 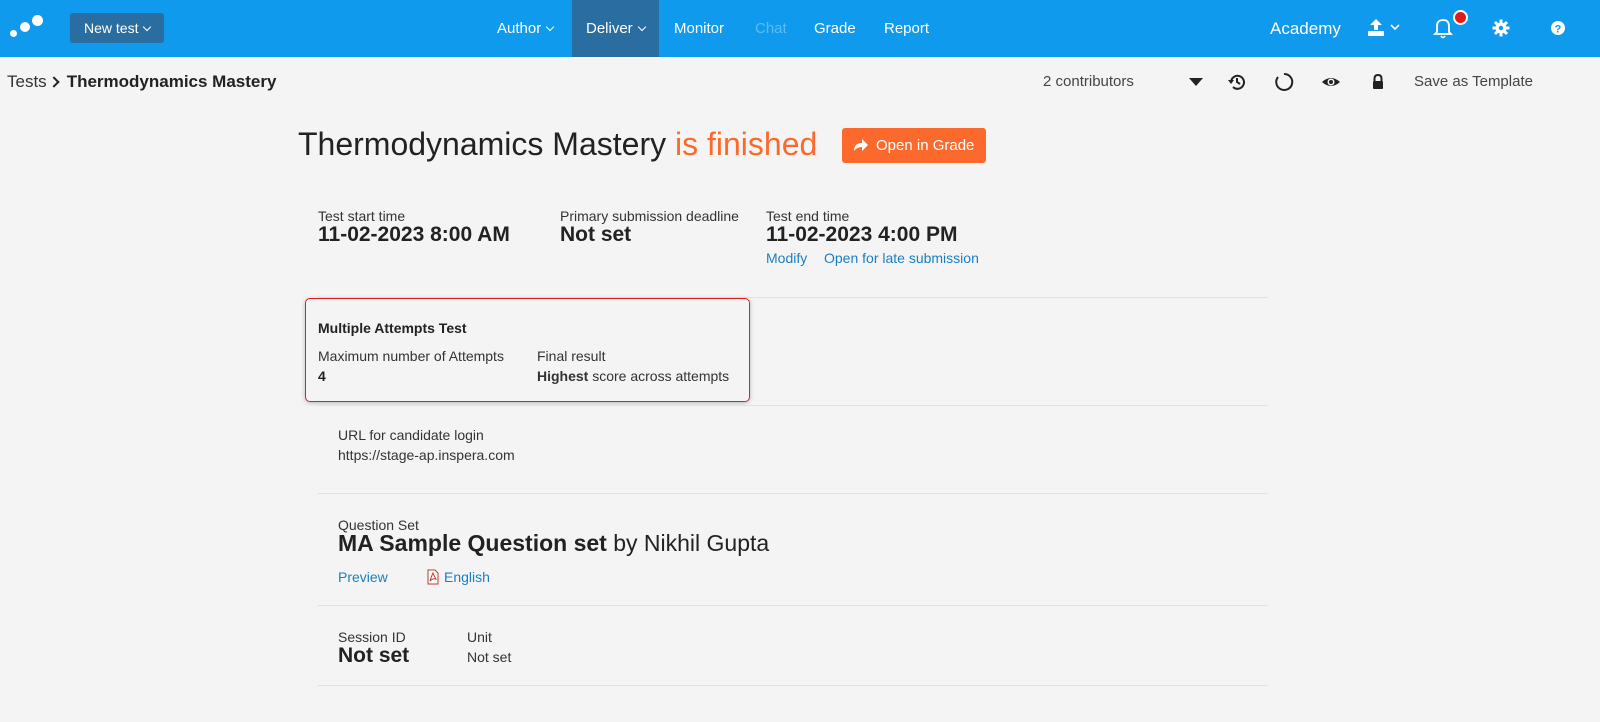 What do you see at coordinates (472, 543) in the screenshot?
I see `question-set-name: MA Sample Question set` at bounding box center [472, 543].